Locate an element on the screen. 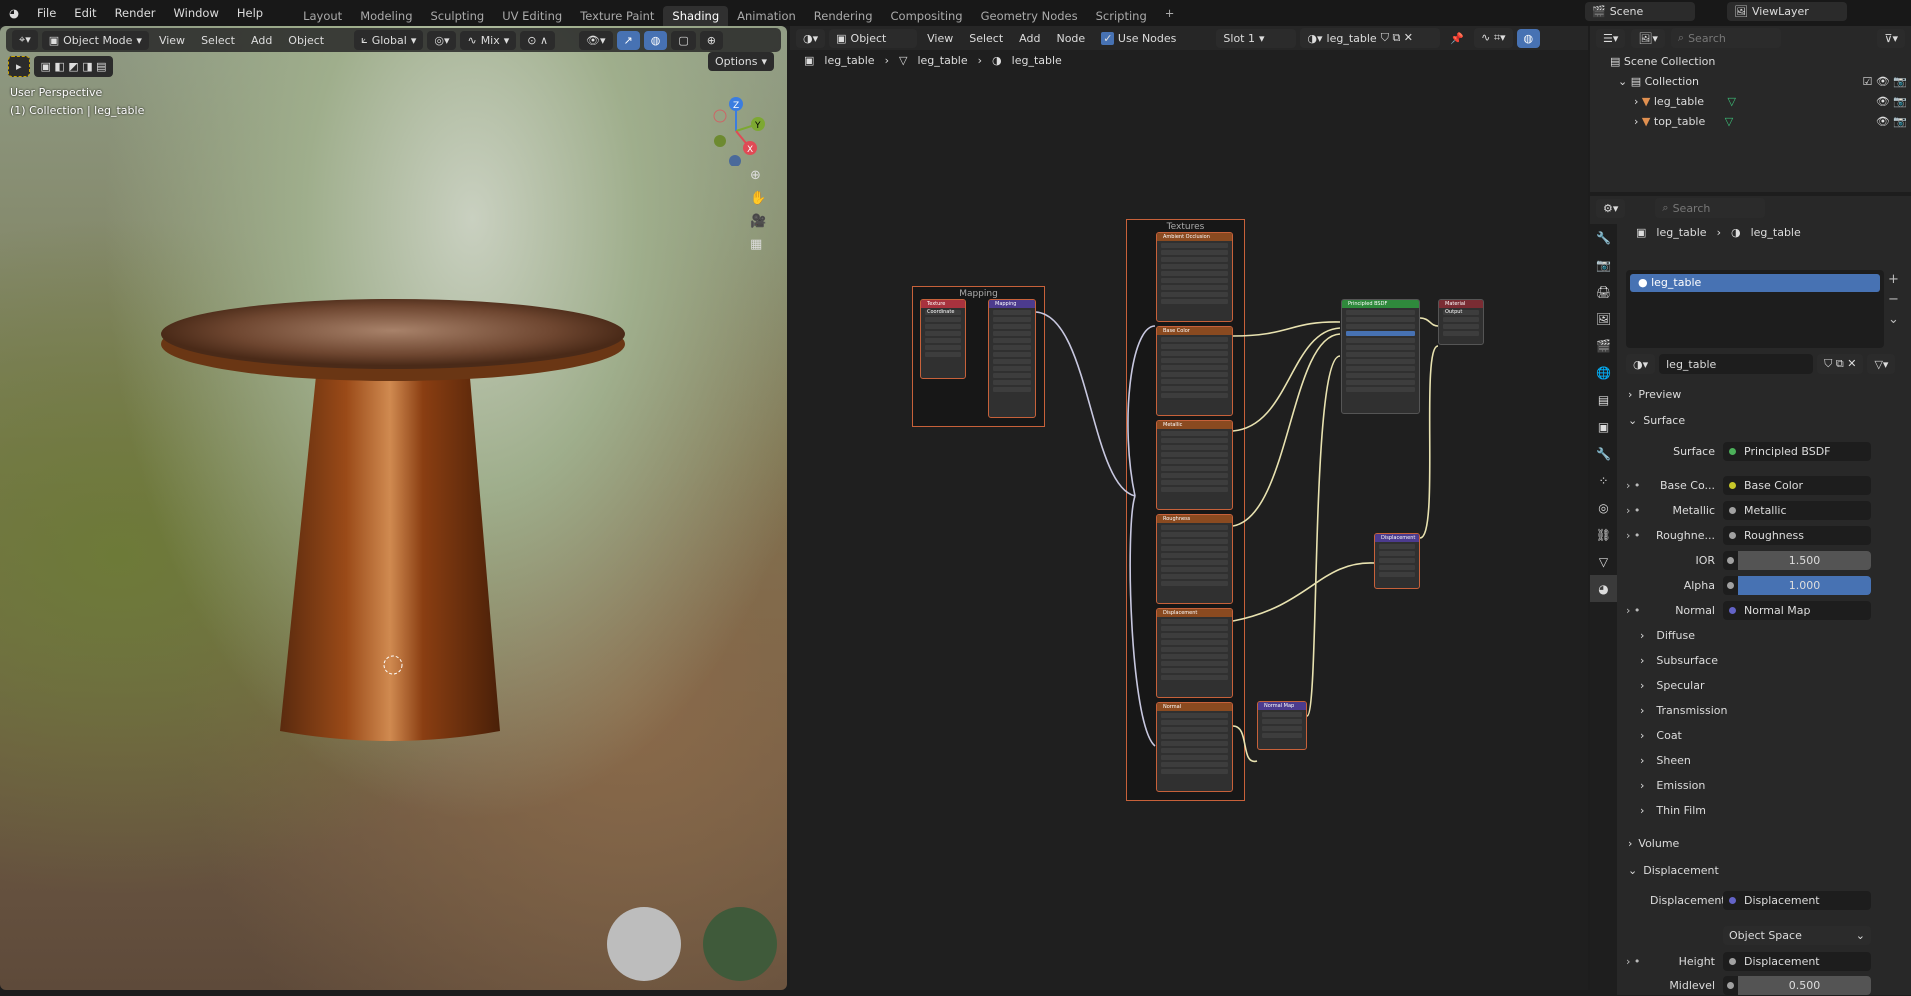 The image size is (1911, 996). blender-logo-icon: ◕ is located at coordinates (14, 13).